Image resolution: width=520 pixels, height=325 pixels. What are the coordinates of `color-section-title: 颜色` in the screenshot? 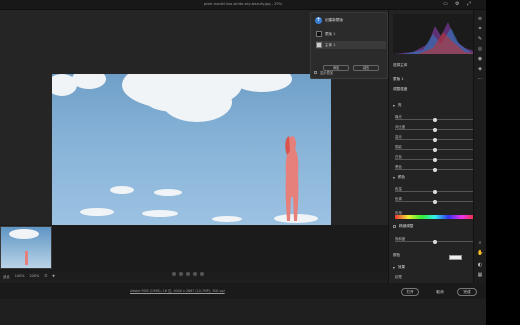 It's located at (401, 177).